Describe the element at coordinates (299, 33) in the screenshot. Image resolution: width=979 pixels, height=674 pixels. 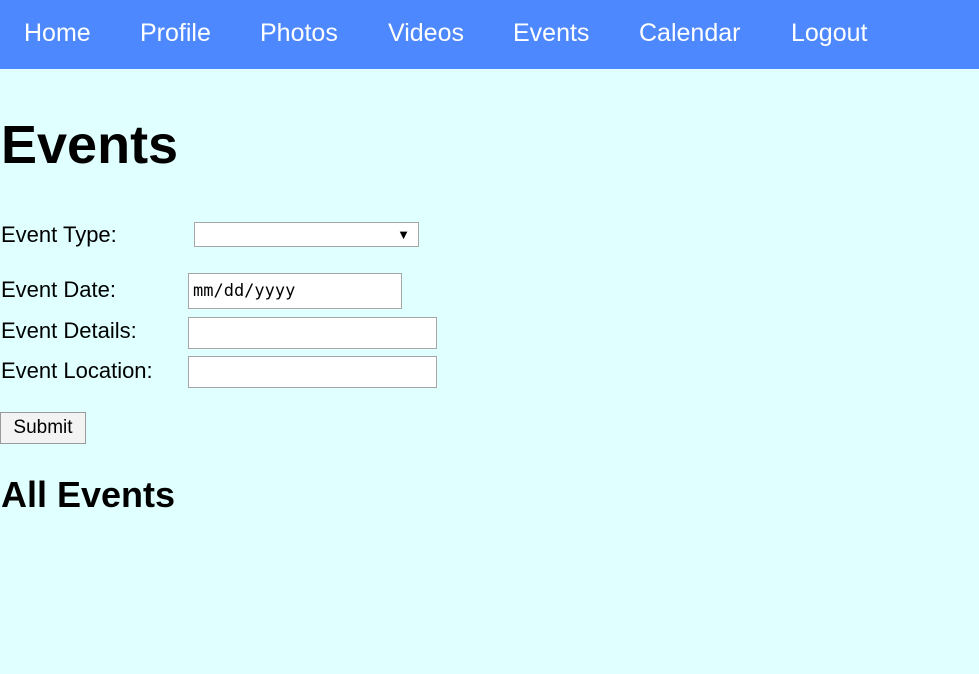
I see `nav-photos-link: Photos` at that location.